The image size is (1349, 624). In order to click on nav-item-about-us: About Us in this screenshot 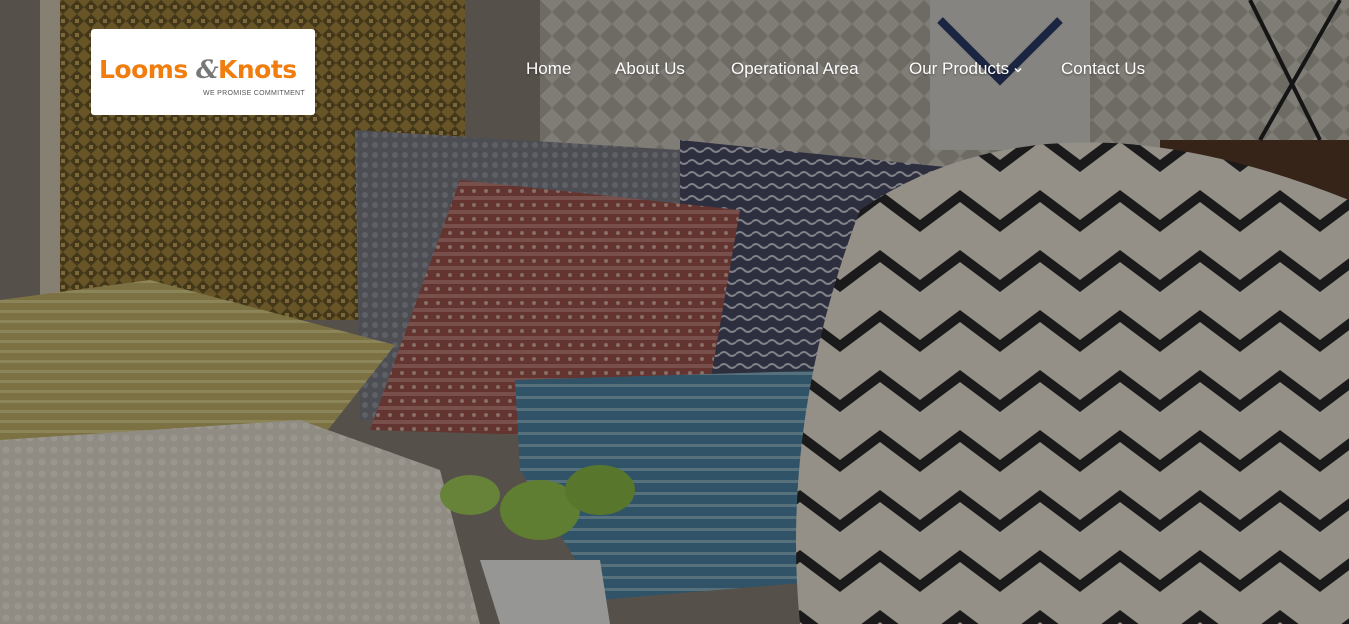, I will do `click(650, 69)`.